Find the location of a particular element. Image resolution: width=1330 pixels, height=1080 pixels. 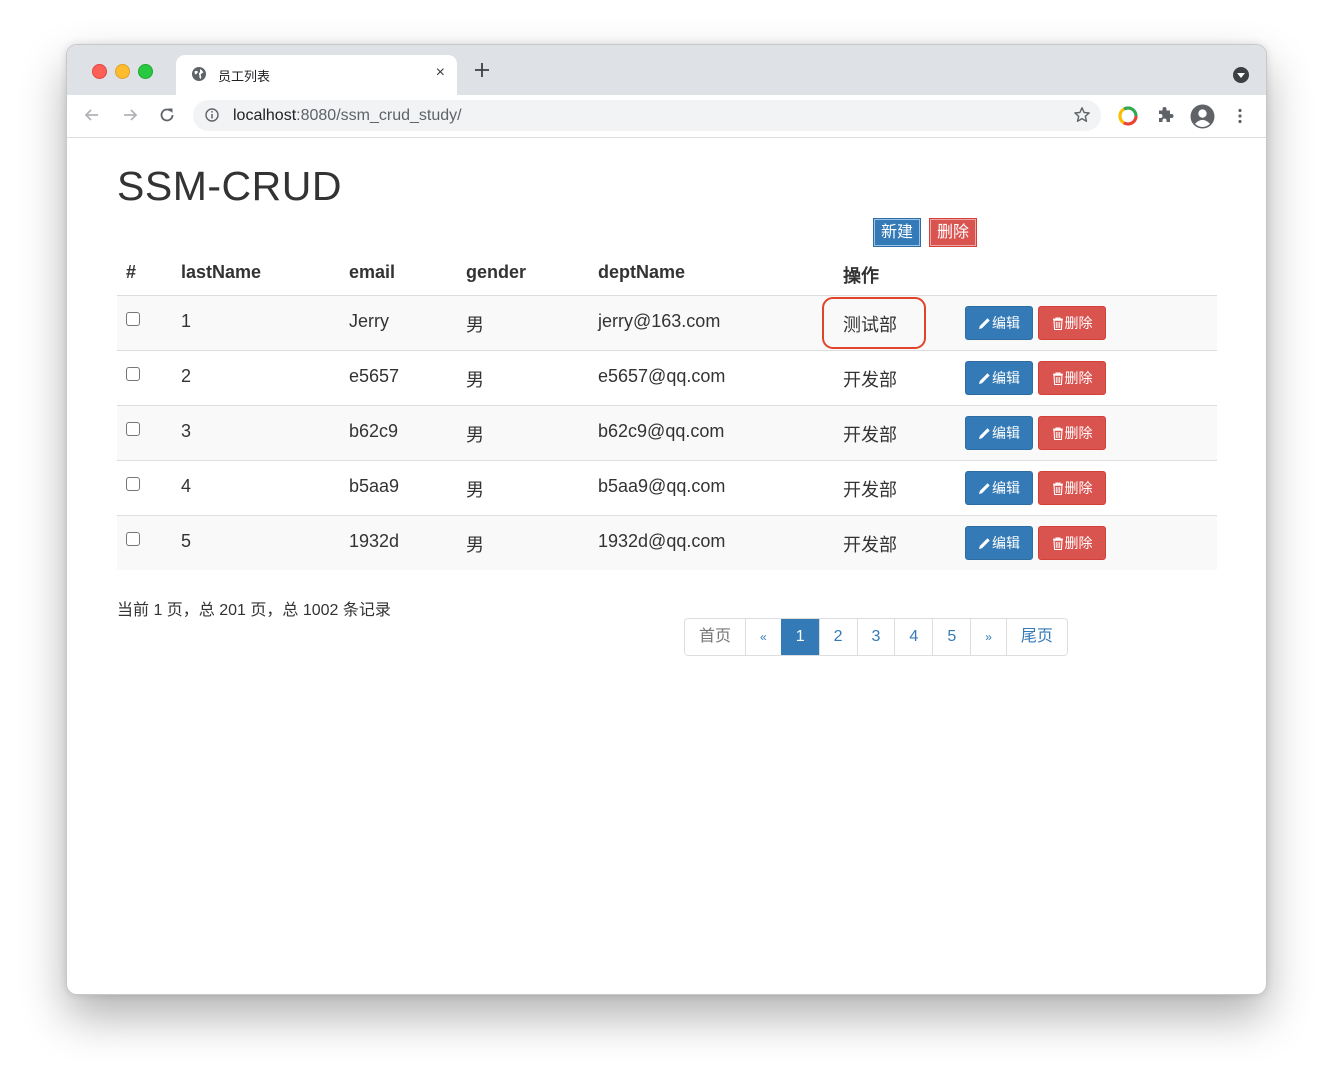

table-row: 2 e5657 男 e5657@qq.com 开发部 编辑 删除 is located at coordinates (667, 377).